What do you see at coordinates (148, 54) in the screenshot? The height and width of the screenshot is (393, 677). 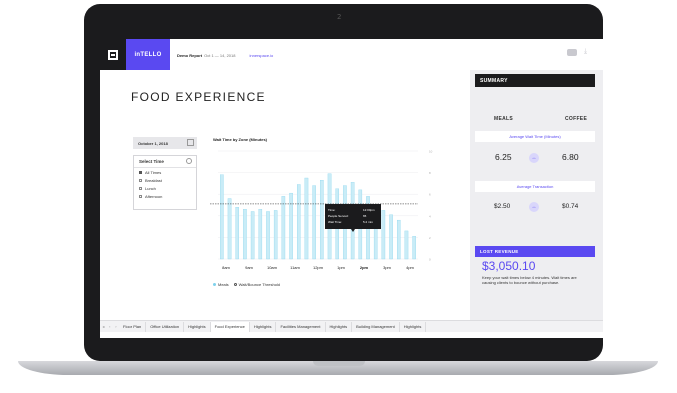 I see `brand-name: inTELLO` at bounding box center [148, 54].